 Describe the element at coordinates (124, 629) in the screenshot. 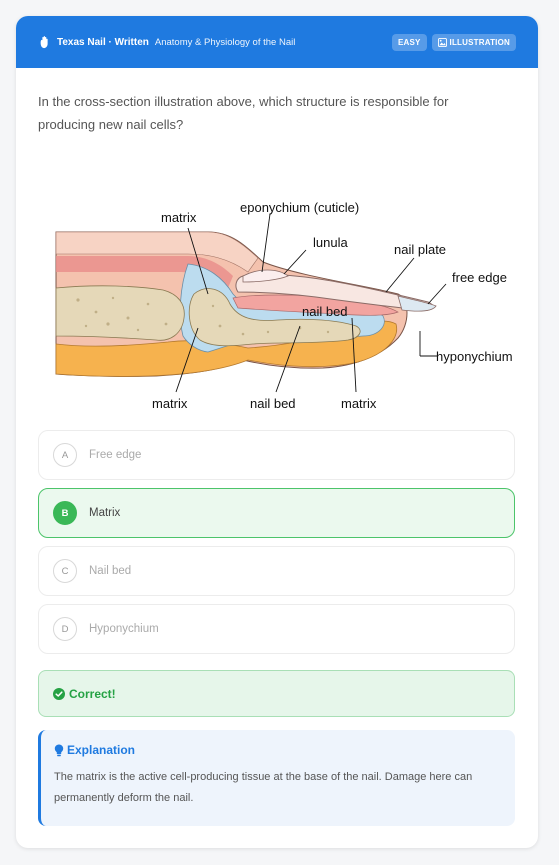

I see `option-text-d: Hyponychium` at that location.